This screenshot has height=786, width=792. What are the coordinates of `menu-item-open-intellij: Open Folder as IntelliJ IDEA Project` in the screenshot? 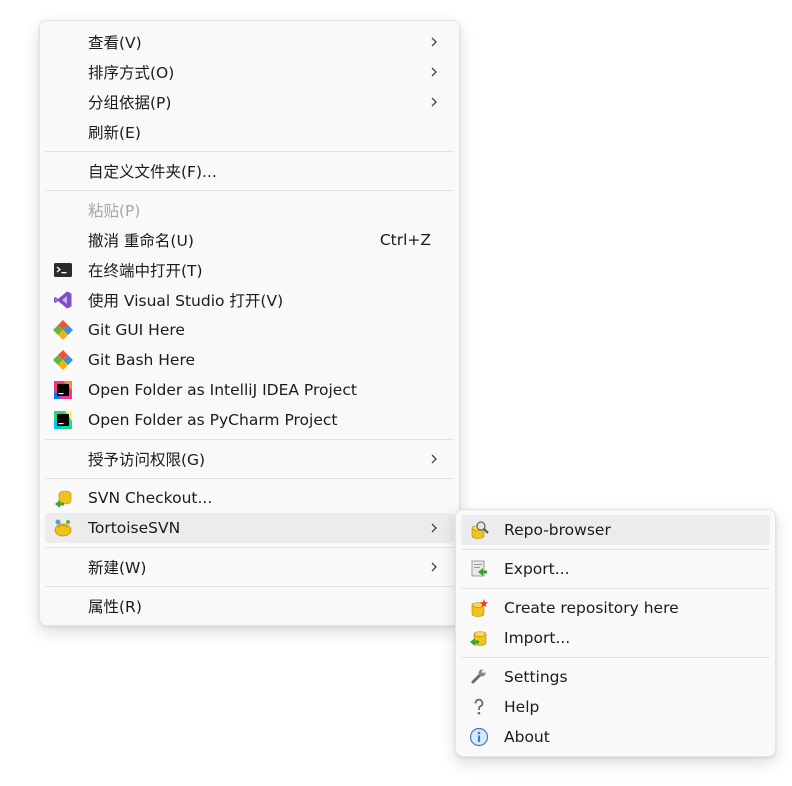 It's located at (249, 390).